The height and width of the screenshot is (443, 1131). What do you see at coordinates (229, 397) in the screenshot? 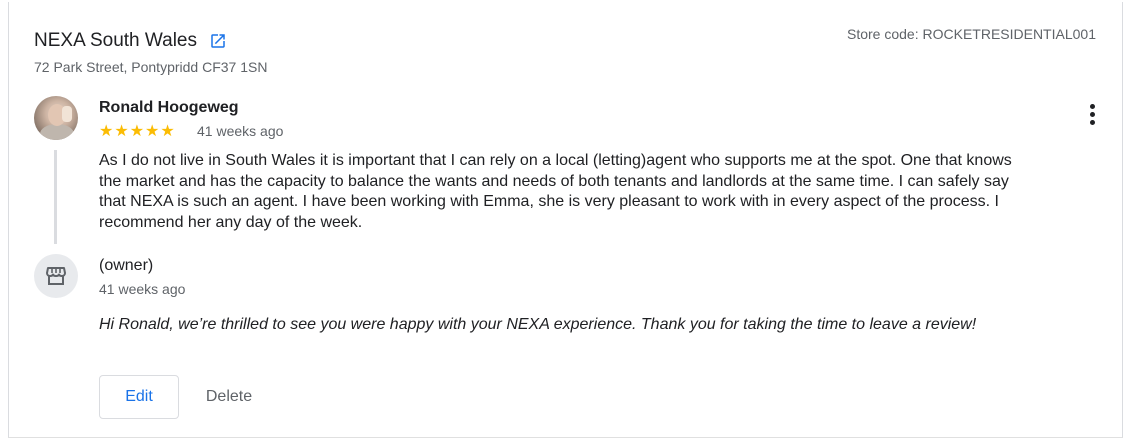
I see `delete-reply-button: Delete` at bounding box center [229, 397].